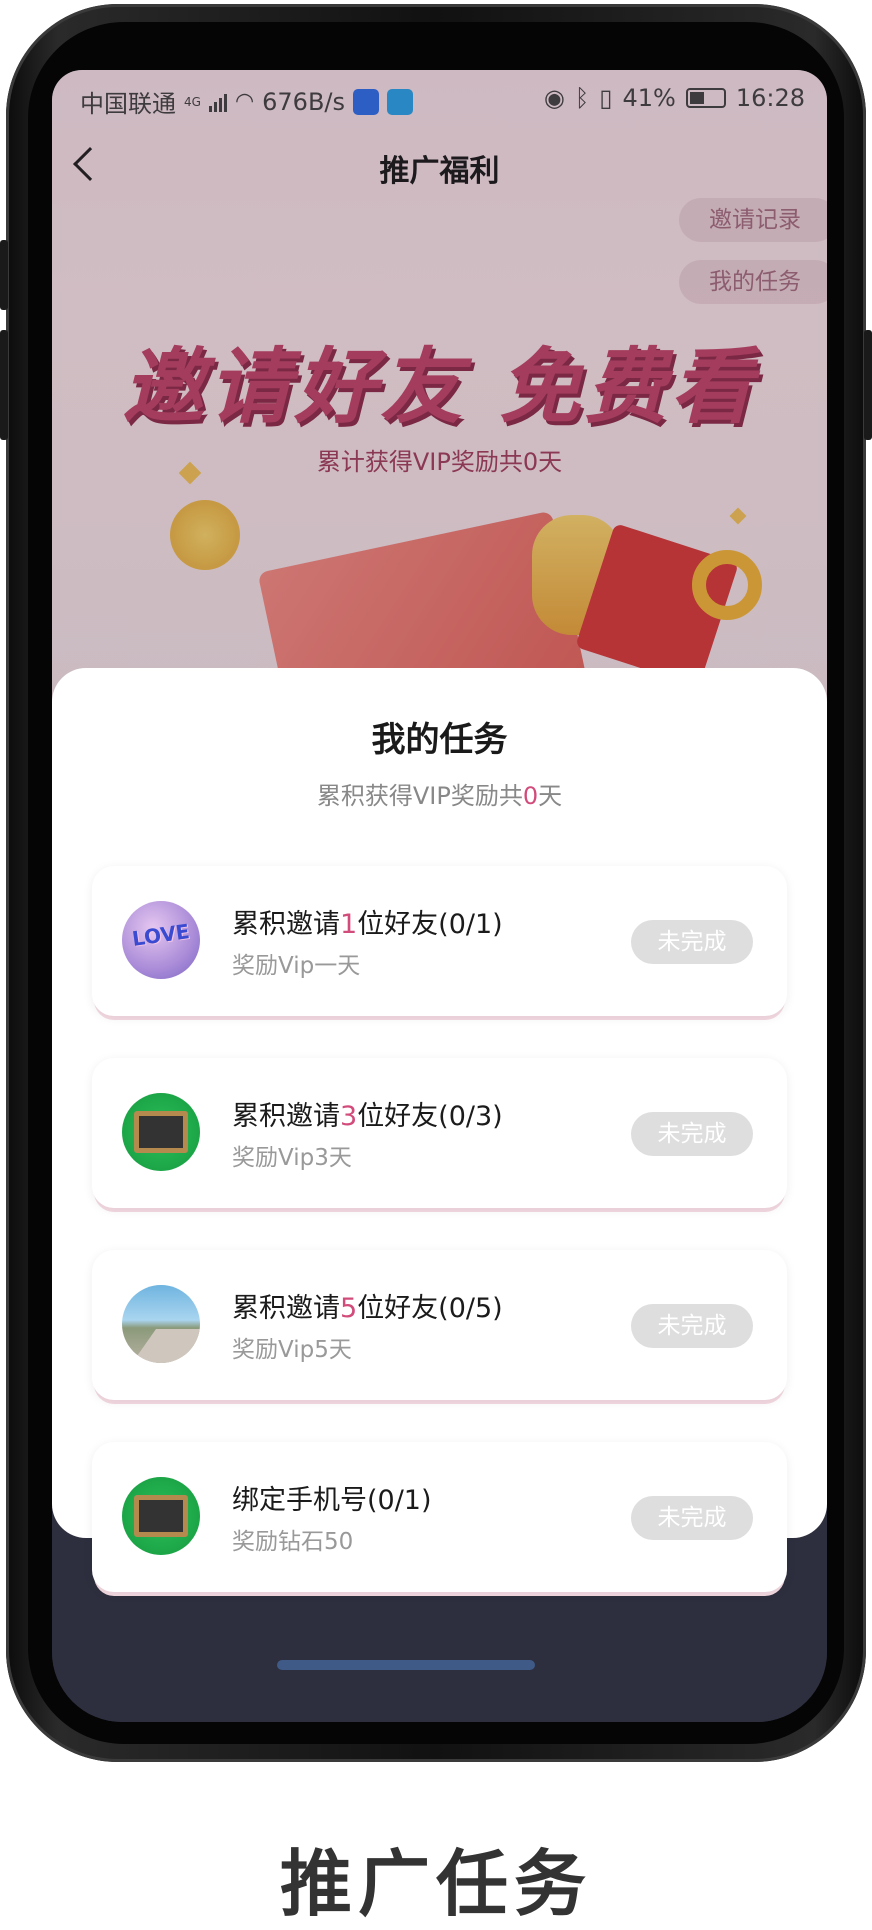 The height and width of the screenshot is (1930, 872). What do you see at coordinates (4, 275) in the screenshot?
I see `volume-button` at bounding box center [4, 275].